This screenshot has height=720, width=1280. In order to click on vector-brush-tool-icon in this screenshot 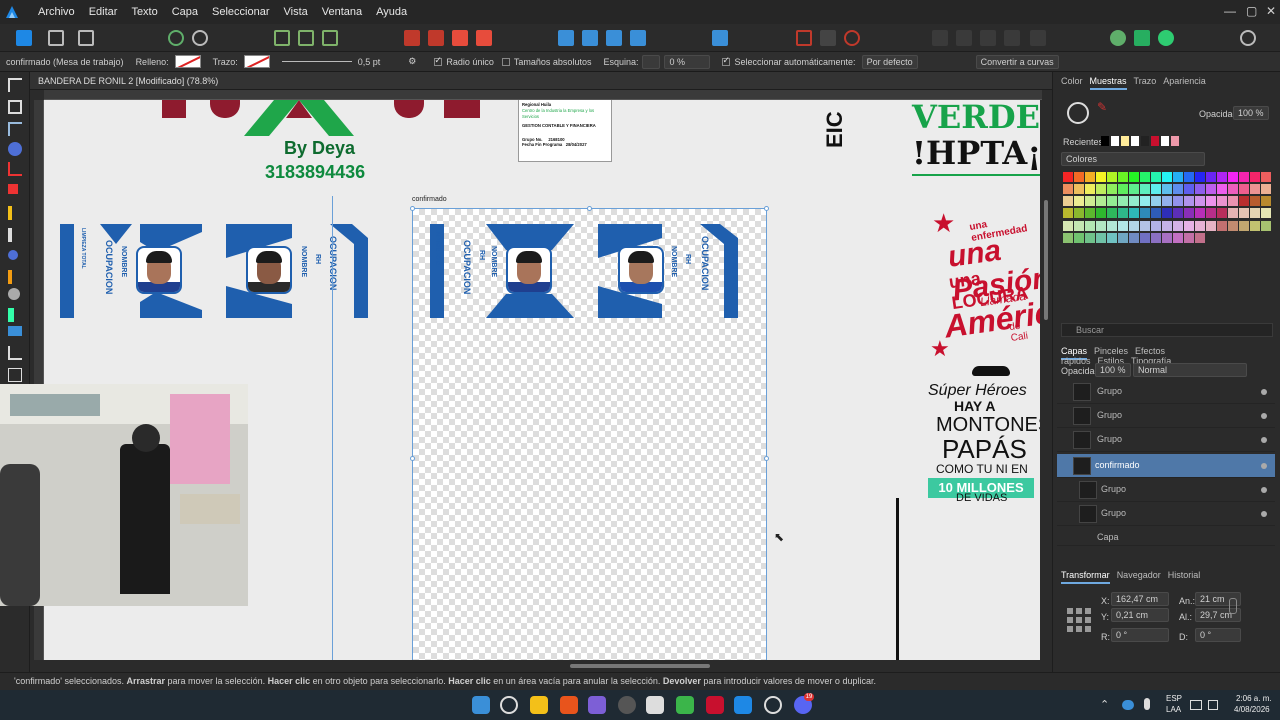, I will do `click(10, 235)`.